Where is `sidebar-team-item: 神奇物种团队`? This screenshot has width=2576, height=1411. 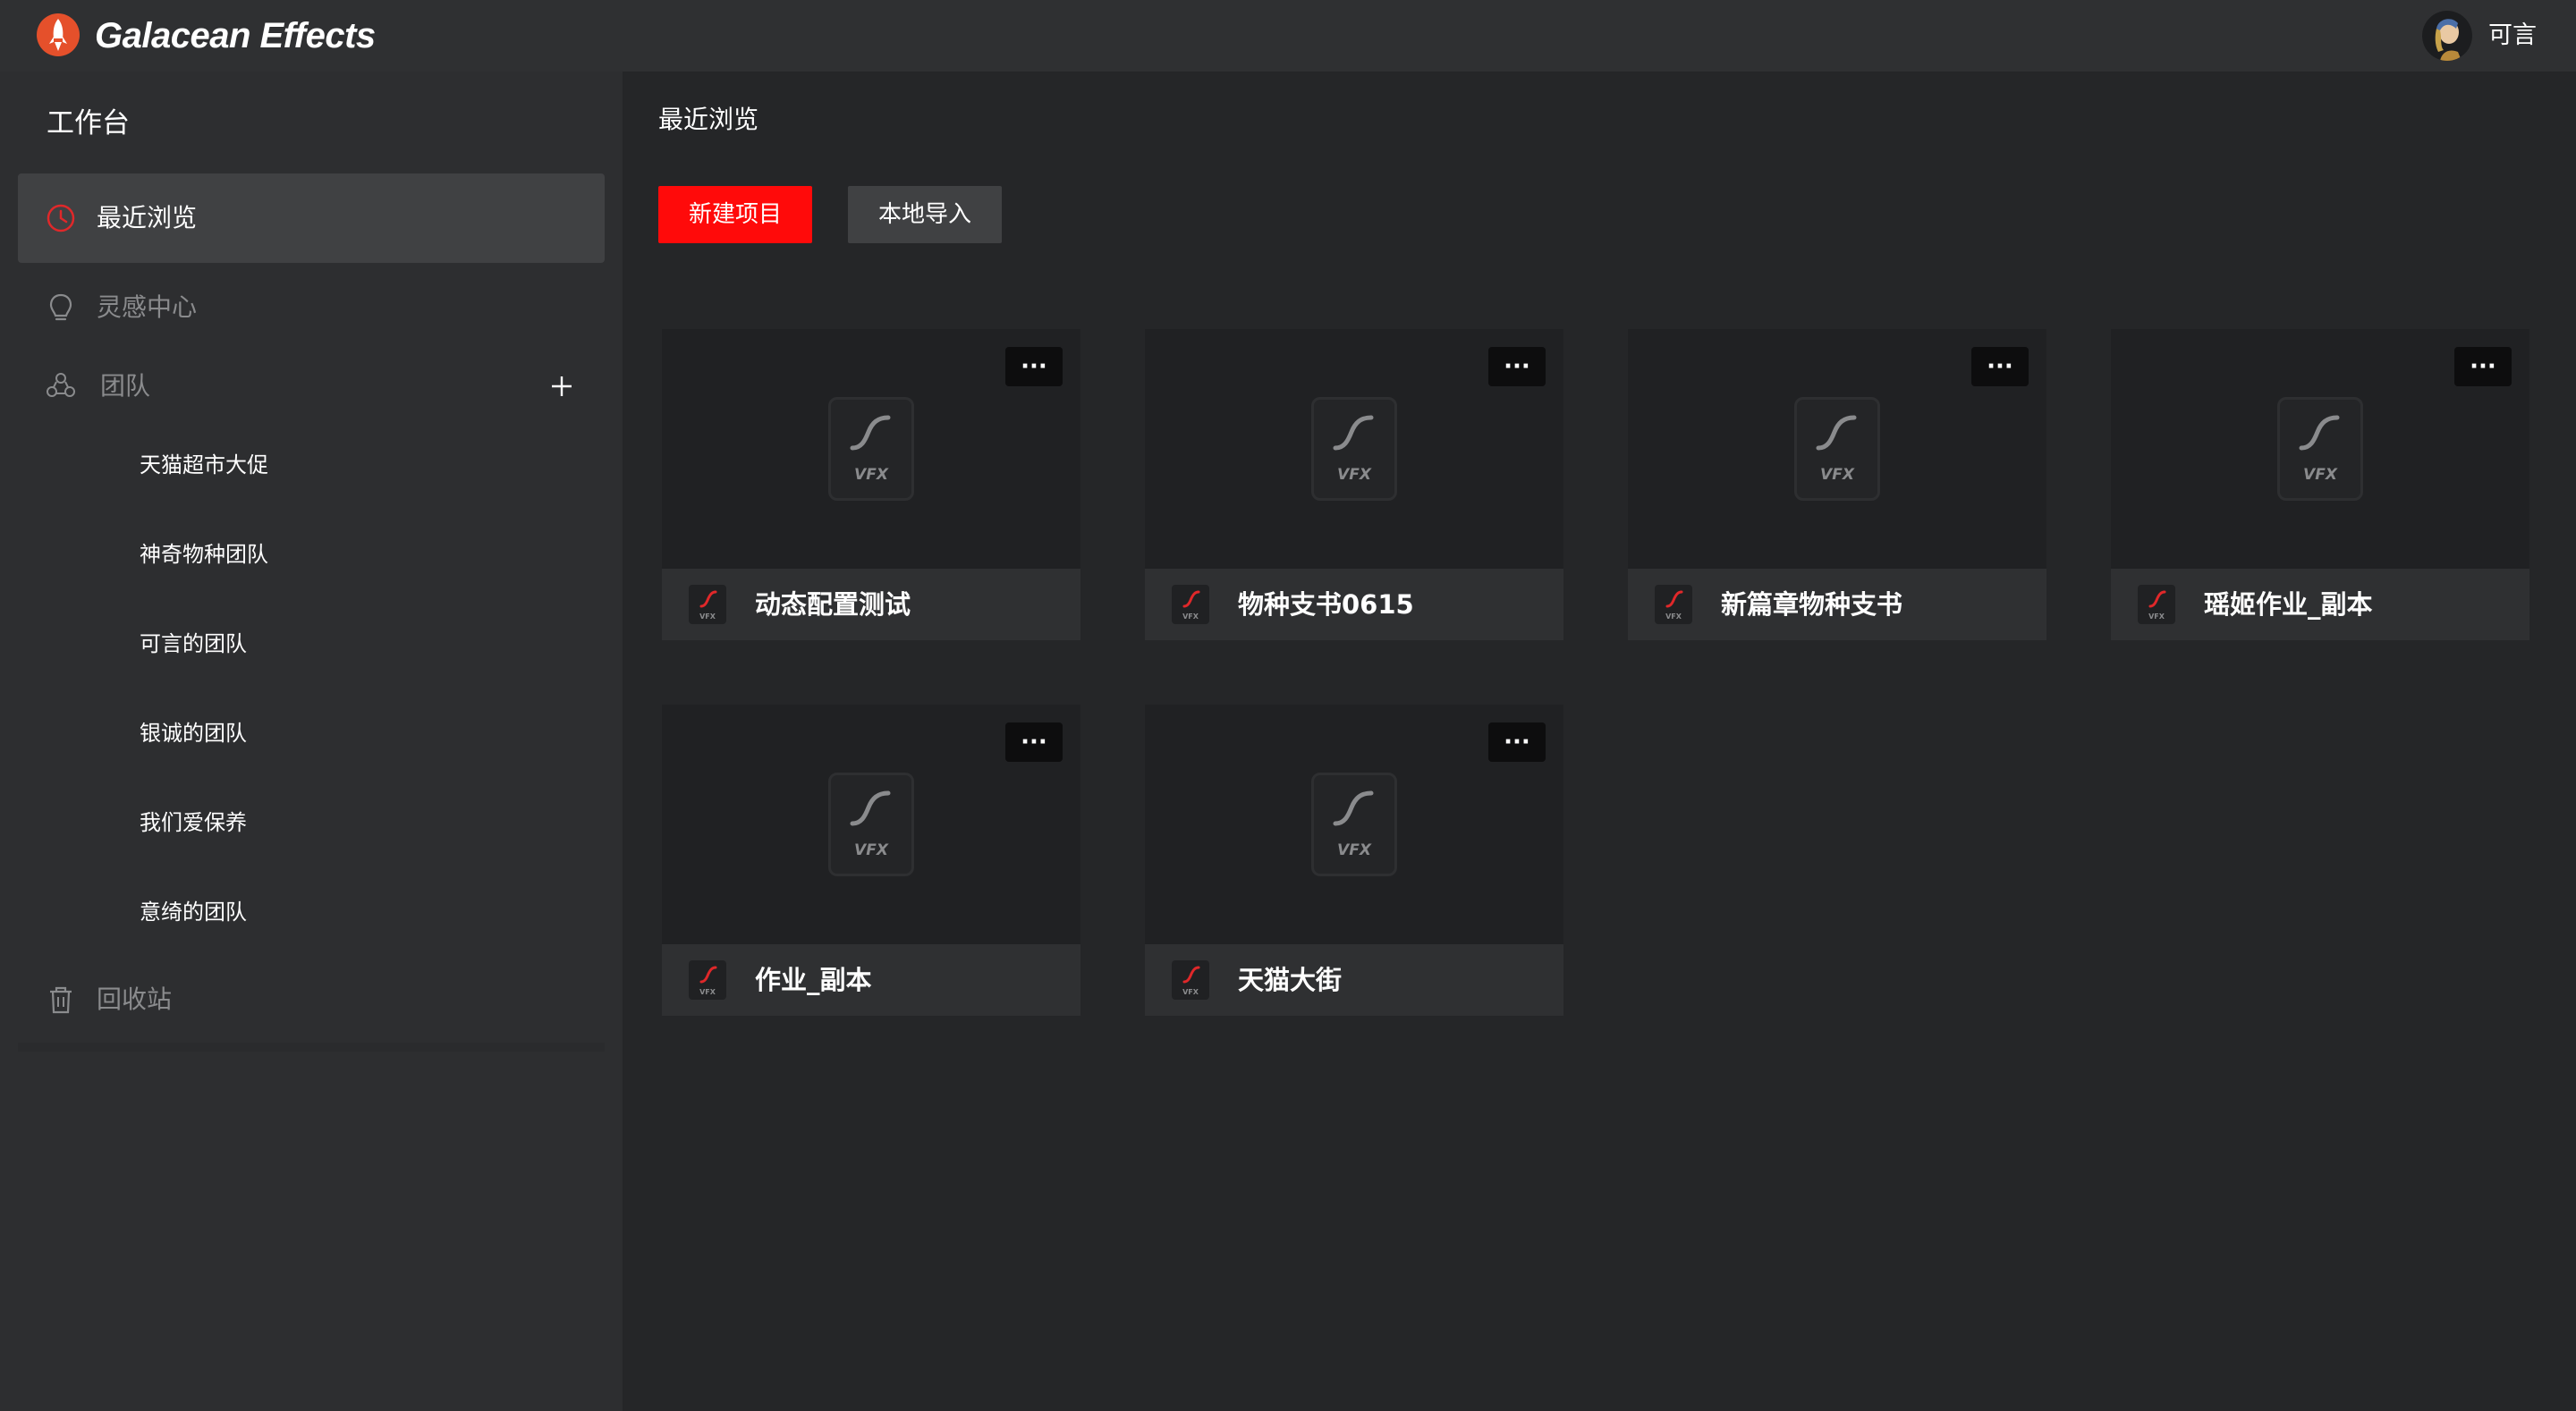 sidebar-team-item: 神奇物种团队 is located at coordinates (204, 554).